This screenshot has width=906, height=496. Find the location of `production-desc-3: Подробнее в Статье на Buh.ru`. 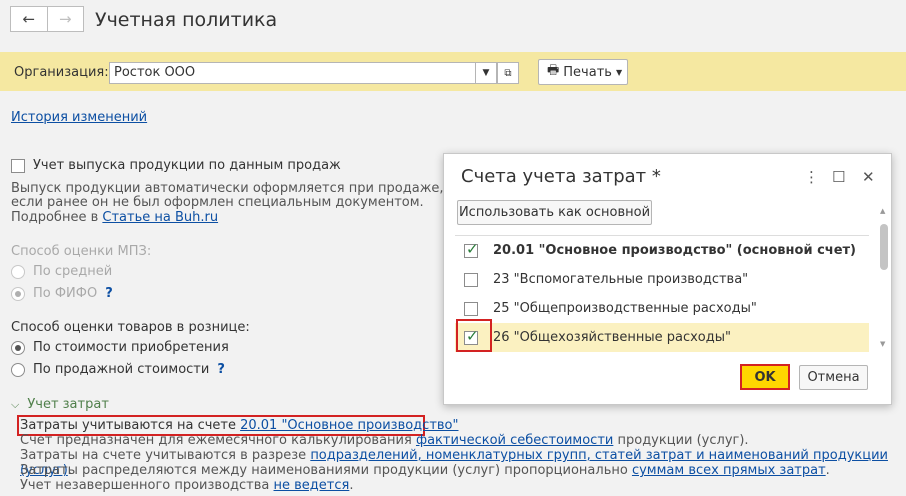

production-desc-3: Подробнее в Статье на Buh.ru is located at coordinates (114, 217).